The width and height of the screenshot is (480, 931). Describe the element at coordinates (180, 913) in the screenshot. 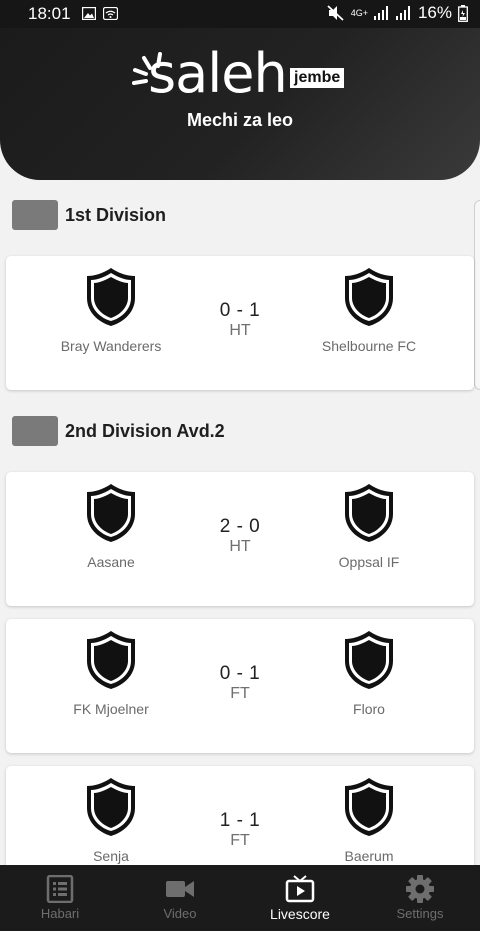

I see `nav-label: Video` at that location.